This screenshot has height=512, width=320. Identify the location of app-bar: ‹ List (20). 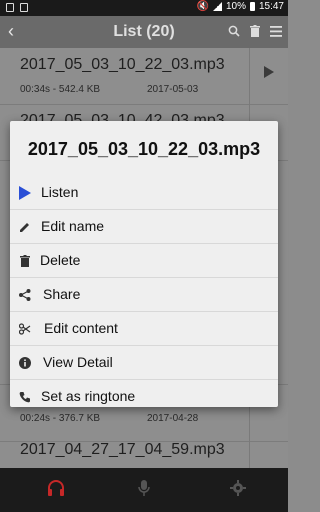
(144, 32).